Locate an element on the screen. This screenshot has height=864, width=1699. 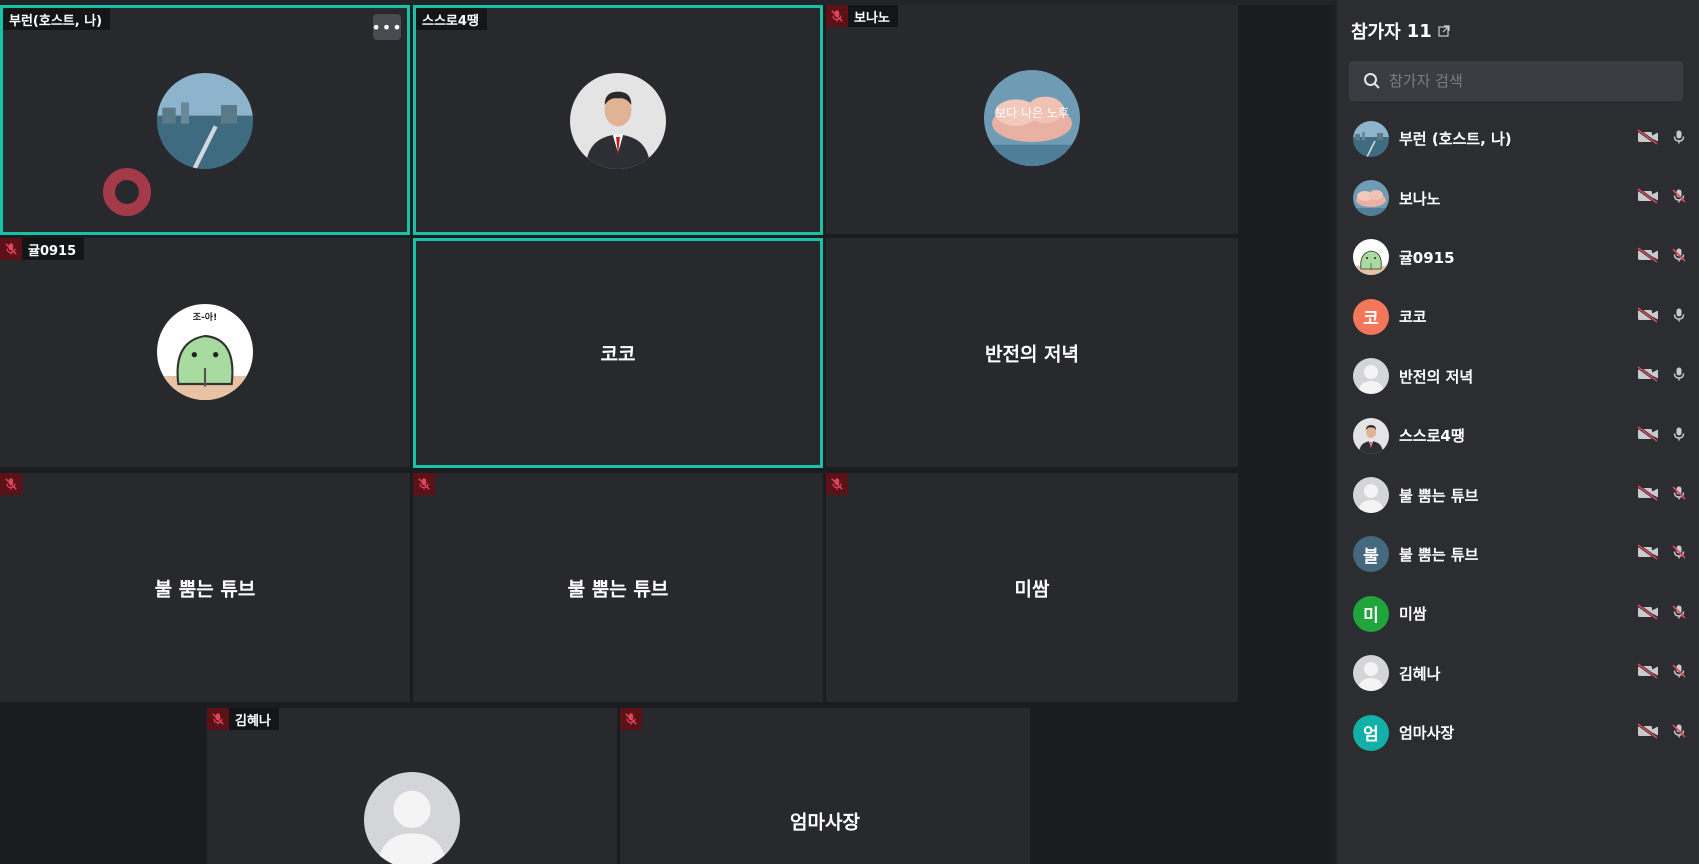
video-tile-missam: 미쌈 is located at coordinates (1032, 587).